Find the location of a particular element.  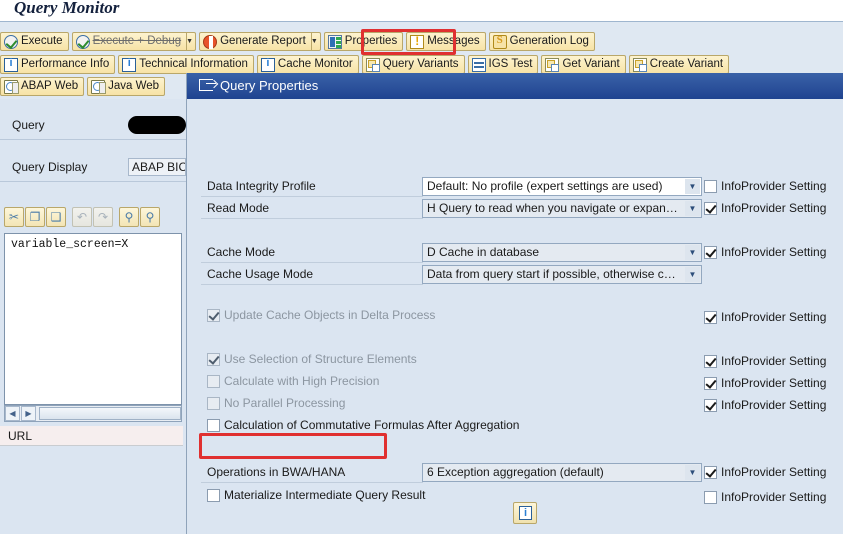

toolbar-row-tertiary: ABAP Web Java Web is located at coordinates (84, 87).